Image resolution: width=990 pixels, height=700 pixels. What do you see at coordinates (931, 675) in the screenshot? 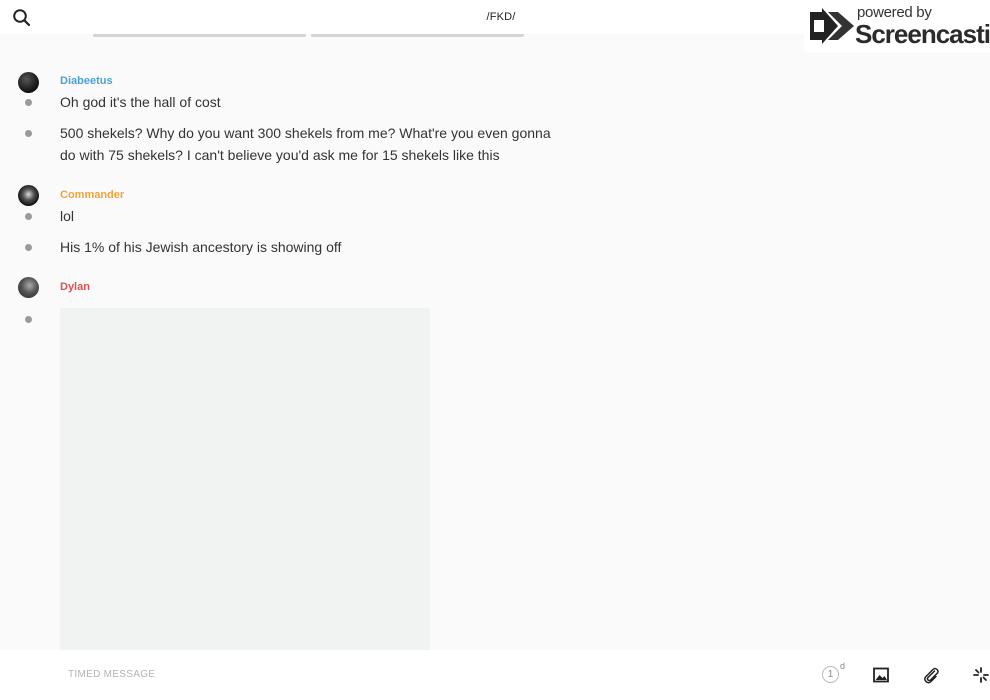
I see `paperclip-icon` at bounding box center [931, 675].